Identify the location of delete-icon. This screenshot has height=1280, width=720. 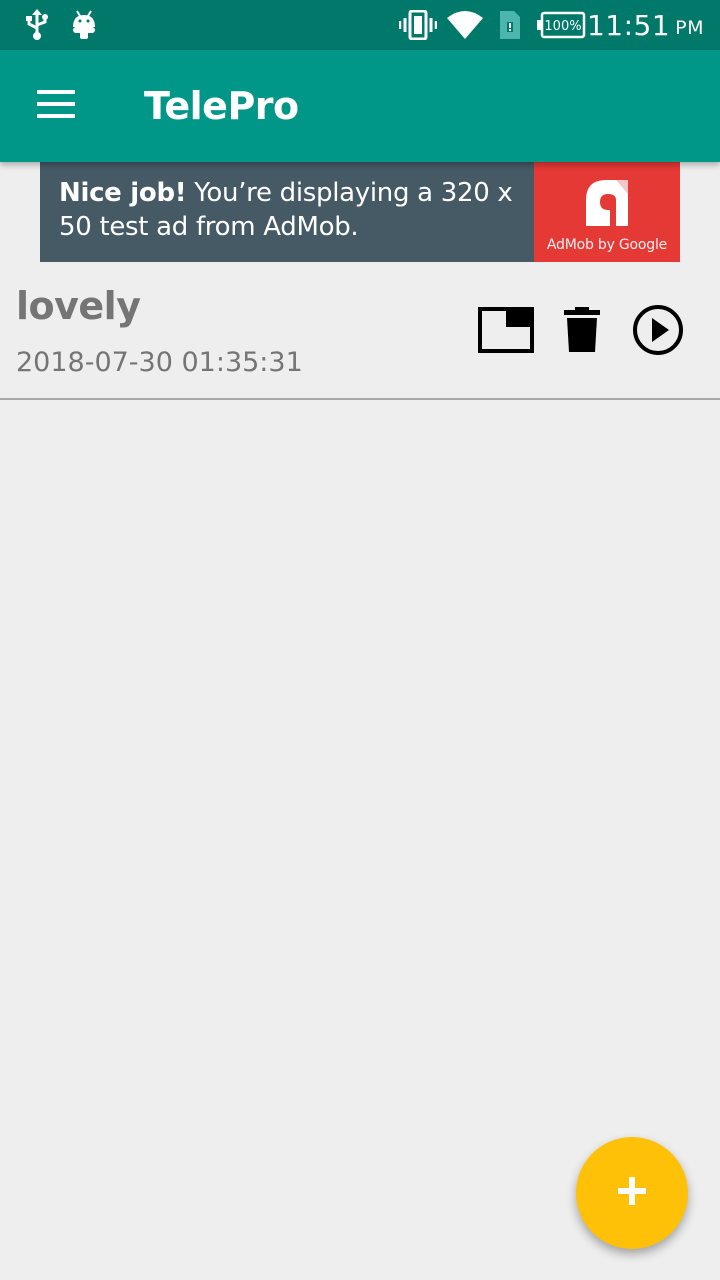
(582, 332).